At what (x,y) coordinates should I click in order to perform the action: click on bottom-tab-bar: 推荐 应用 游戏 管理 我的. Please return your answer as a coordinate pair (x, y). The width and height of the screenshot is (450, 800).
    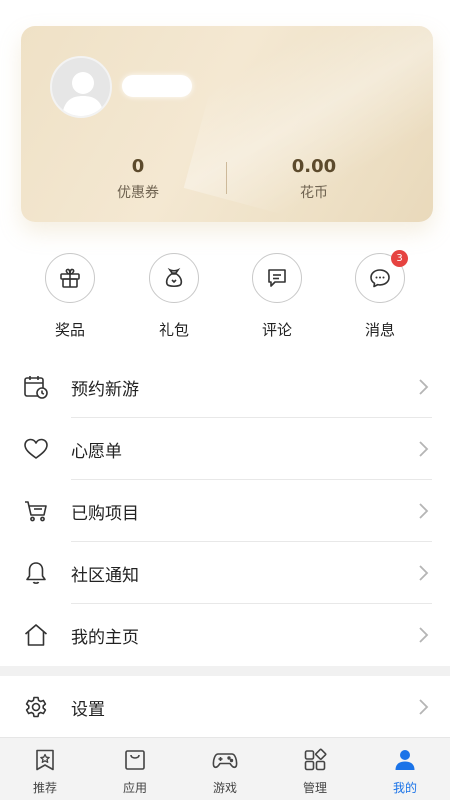
    Looking at the image, I should click on (225, 768).